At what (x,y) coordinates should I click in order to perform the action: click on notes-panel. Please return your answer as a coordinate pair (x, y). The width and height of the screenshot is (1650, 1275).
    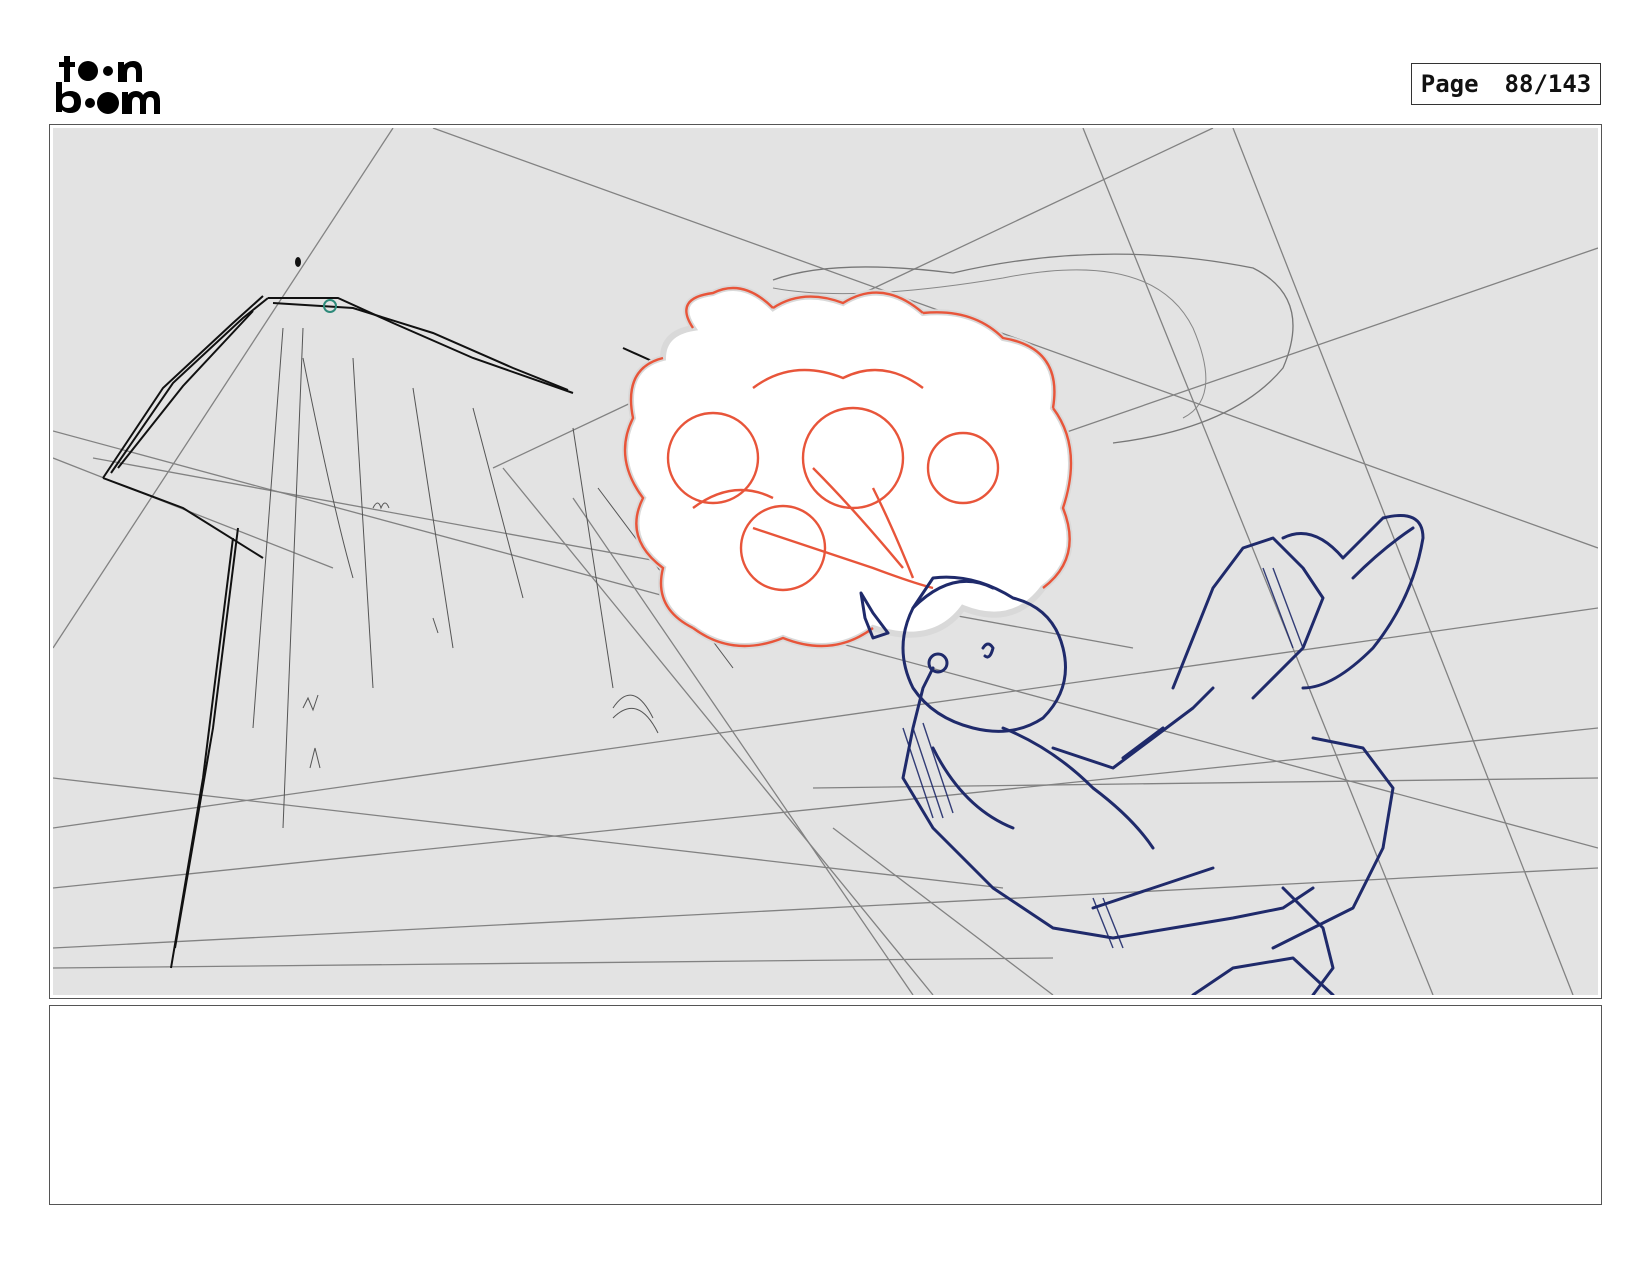
    Looking at the image, I should click on (825, 1105).